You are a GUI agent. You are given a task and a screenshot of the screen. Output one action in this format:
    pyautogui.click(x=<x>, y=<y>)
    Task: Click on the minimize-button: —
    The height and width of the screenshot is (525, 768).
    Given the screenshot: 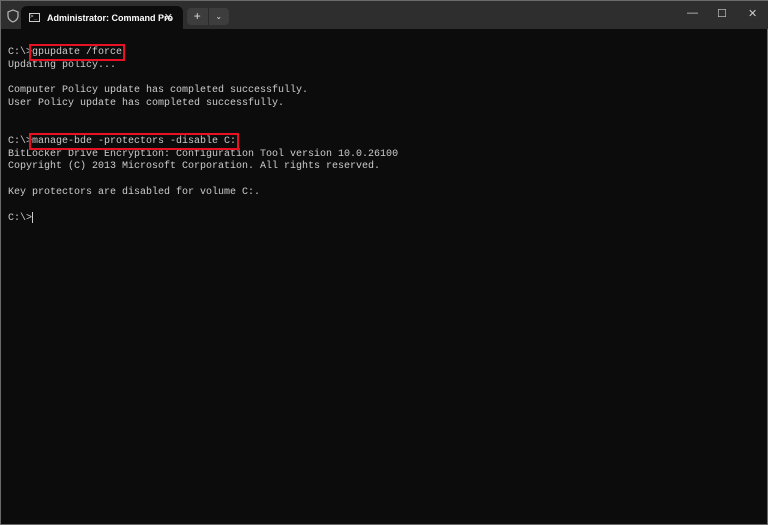 What is the action you would take?
    pyautogui.click(x=692, y=13)
    